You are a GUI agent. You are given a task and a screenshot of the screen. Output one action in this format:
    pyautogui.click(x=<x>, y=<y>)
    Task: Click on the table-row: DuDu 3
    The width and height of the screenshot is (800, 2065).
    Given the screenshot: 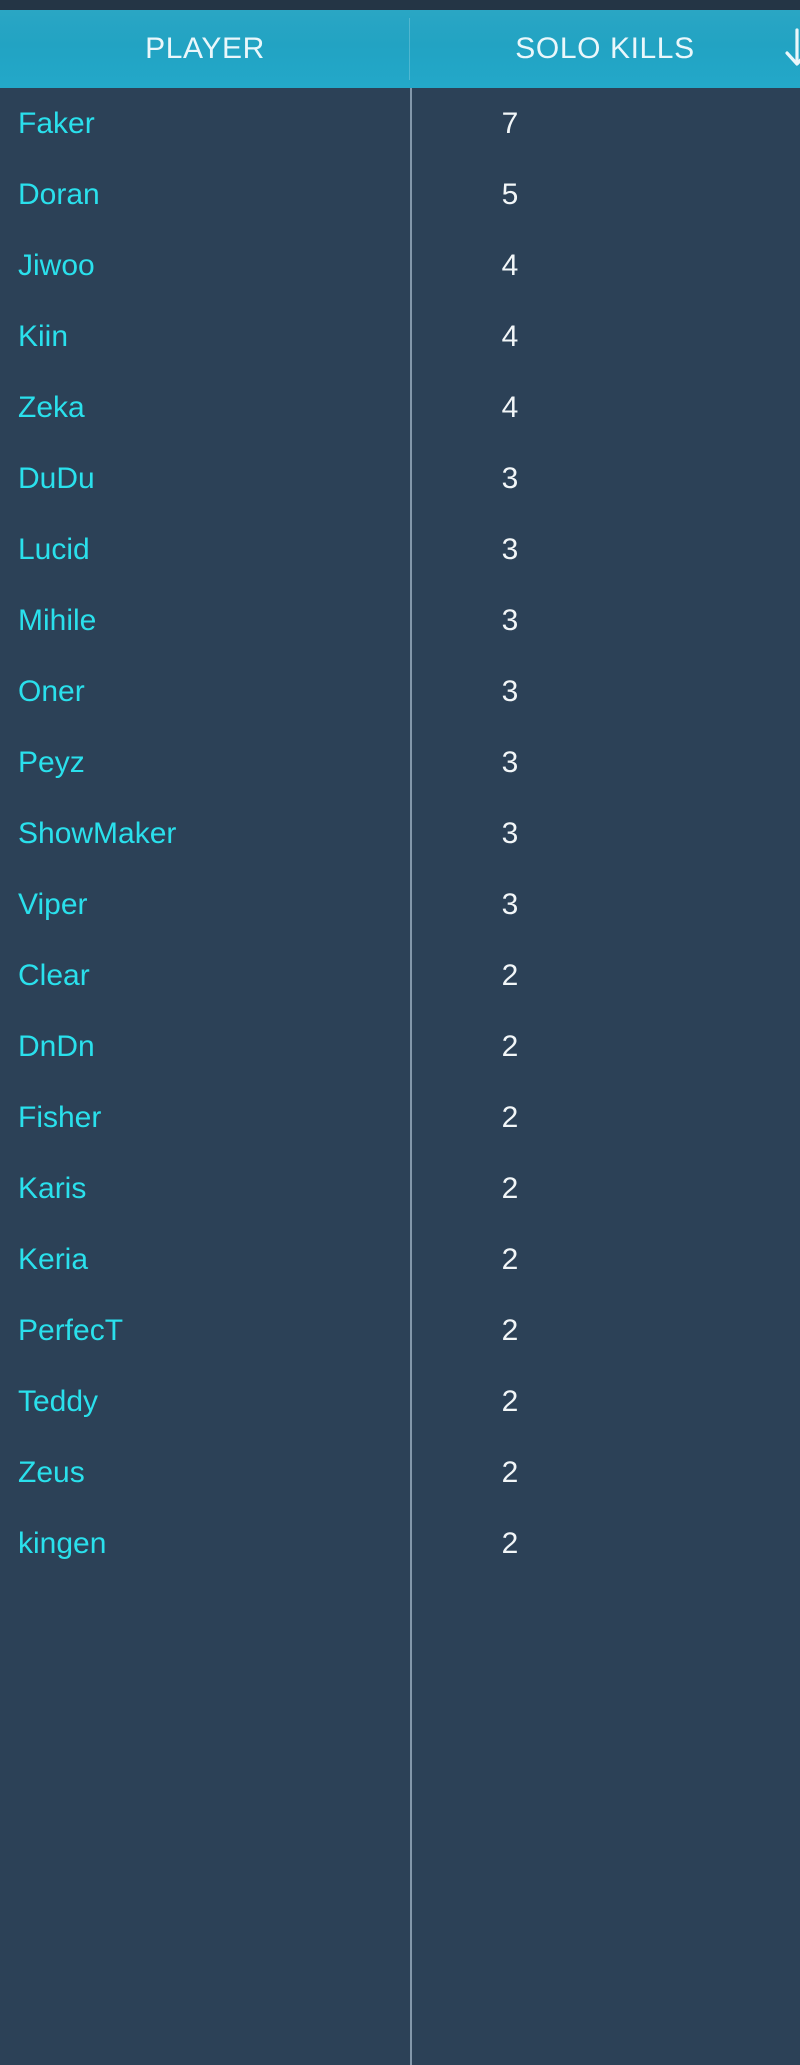 What is the action you would take?
    pyautogui.click(x=400, y=478)
    